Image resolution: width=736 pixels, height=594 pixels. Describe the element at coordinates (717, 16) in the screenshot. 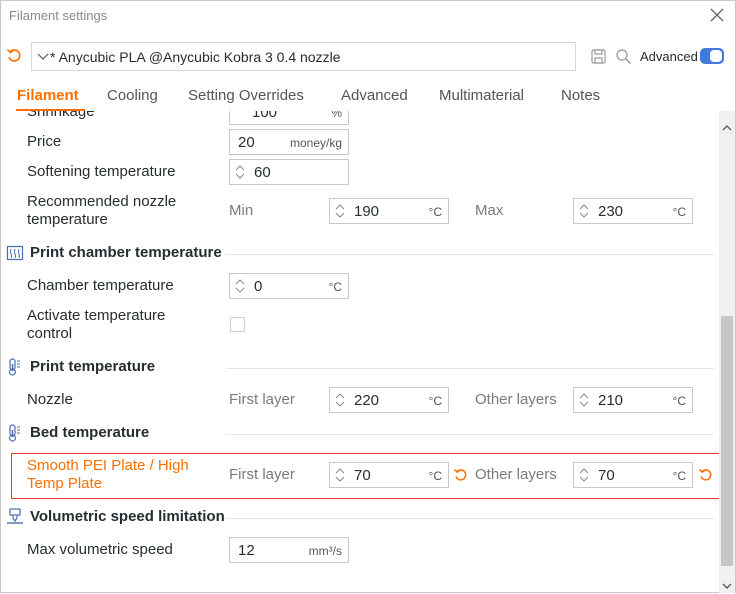

I see `close-icon` at that location.